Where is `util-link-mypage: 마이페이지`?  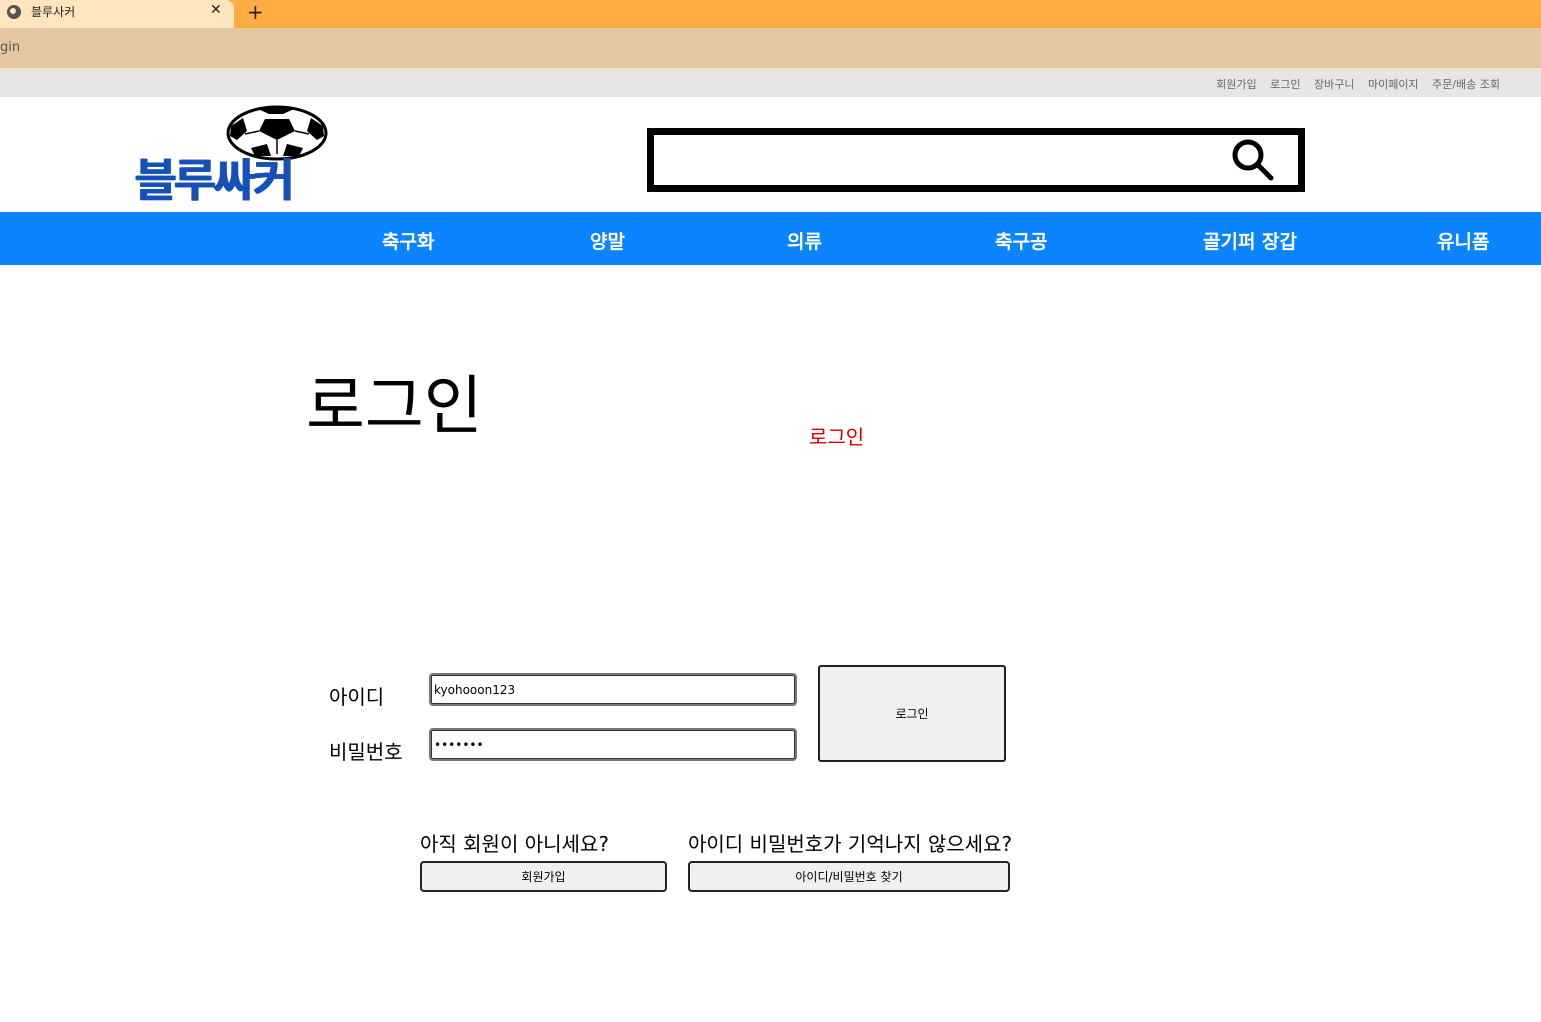 util-link-mypage: 마이페이지 is located at coordinates (1393, 84).